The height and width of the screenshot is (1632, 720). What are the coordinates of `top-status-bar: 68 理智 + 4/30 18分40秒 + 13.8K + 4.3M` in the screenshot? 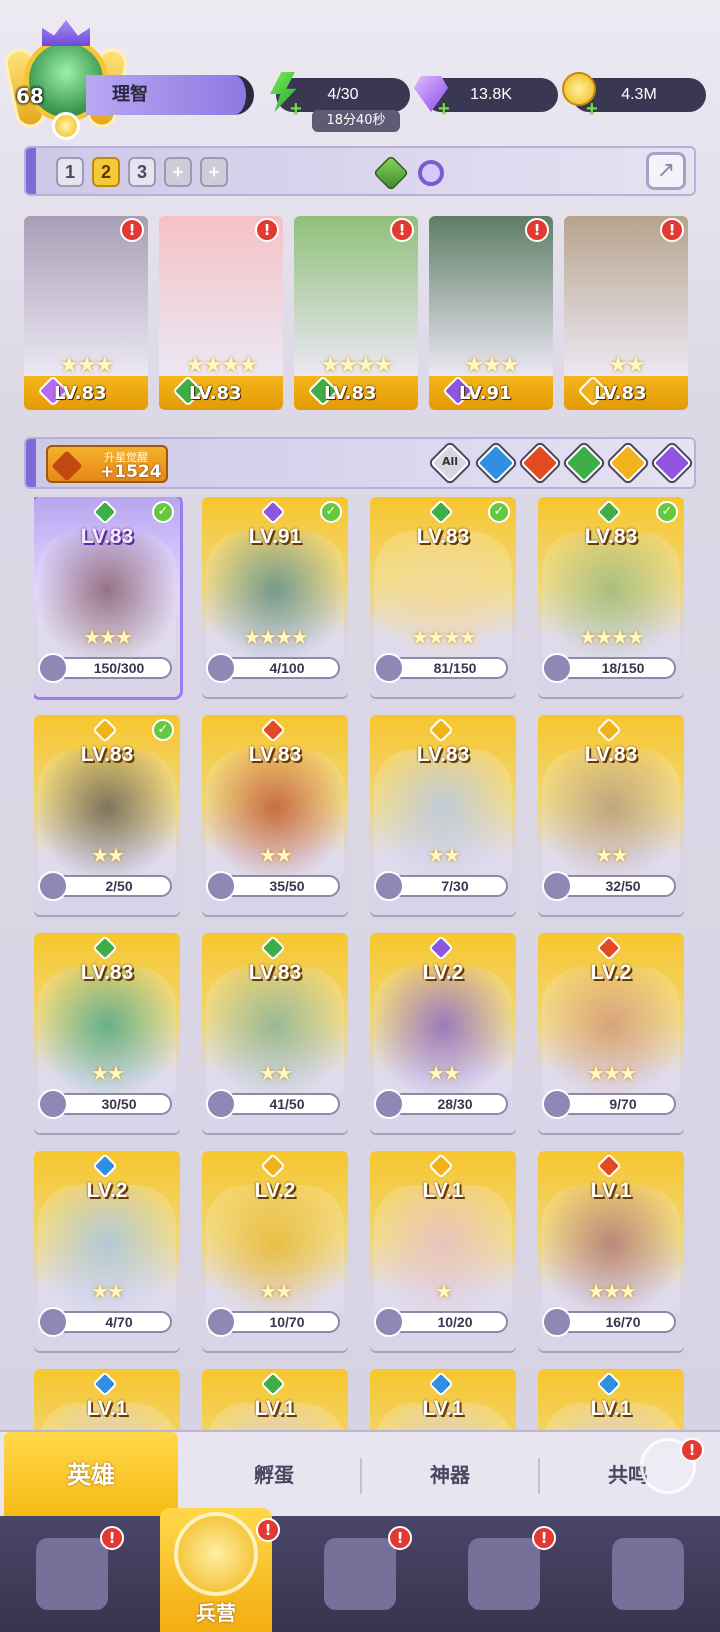 It's located at (360, 72).